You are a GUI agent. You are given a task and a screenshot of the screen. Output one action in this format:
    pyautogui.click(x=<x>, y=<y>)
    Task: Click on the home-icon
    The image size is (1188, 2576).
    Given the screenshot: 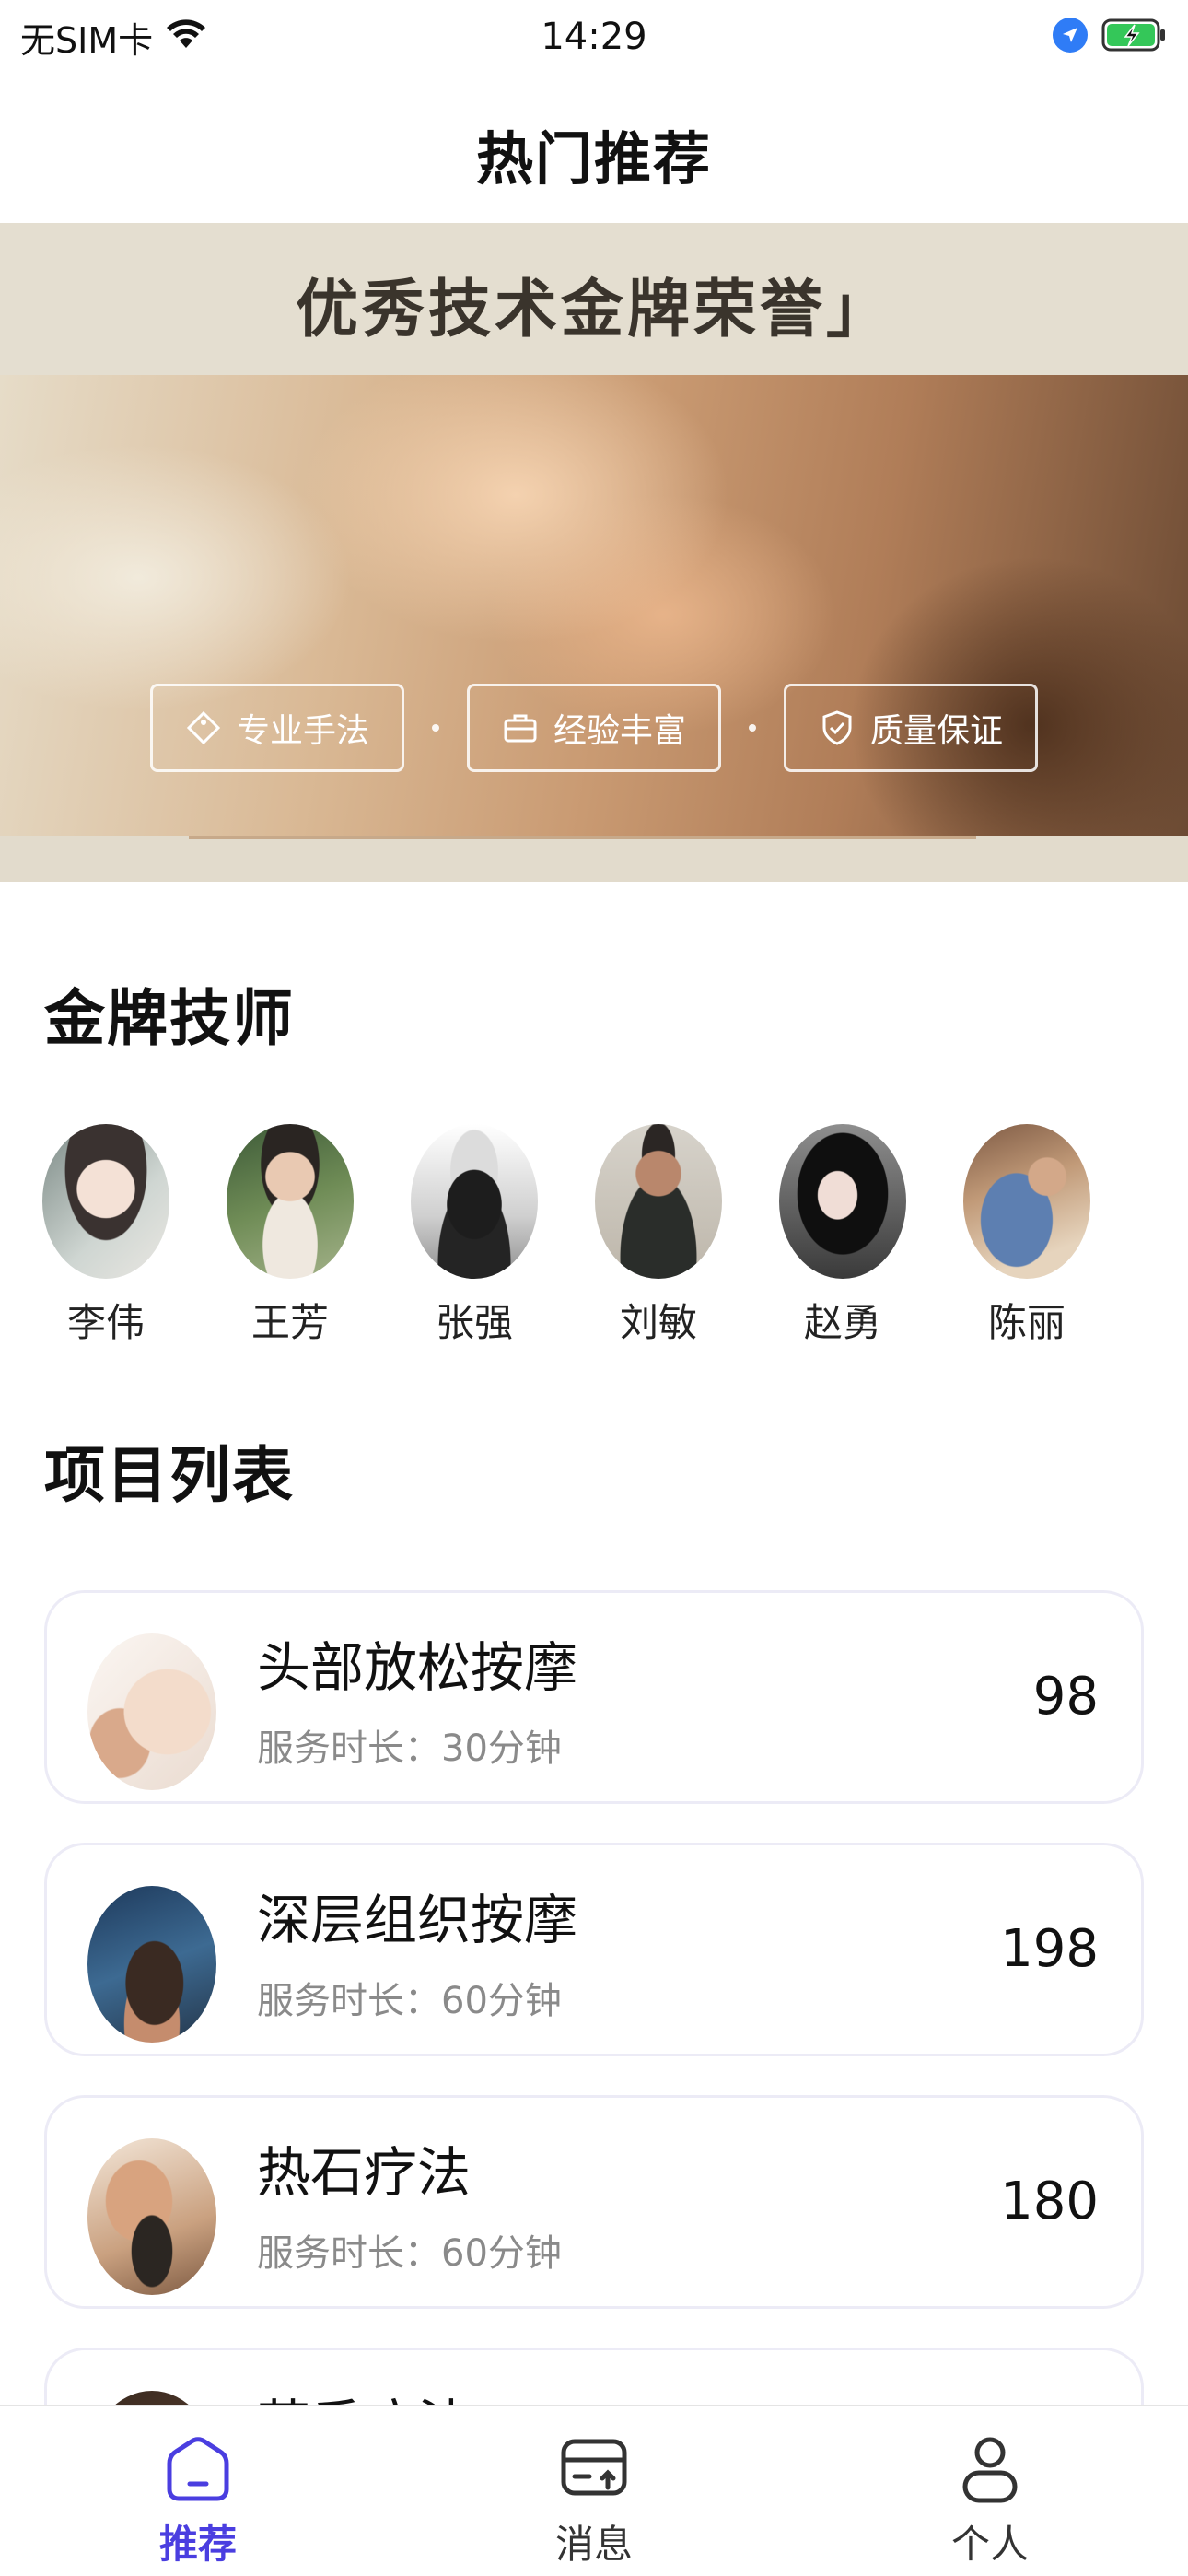 What is the action you would take?
    pyautogui.click(x=198, y=2469)
    